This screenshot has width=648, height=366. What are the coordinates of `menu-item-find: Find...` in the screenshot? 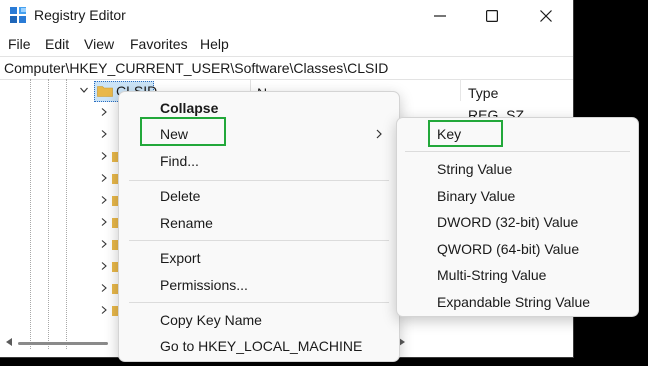 It's located at (259, 161).